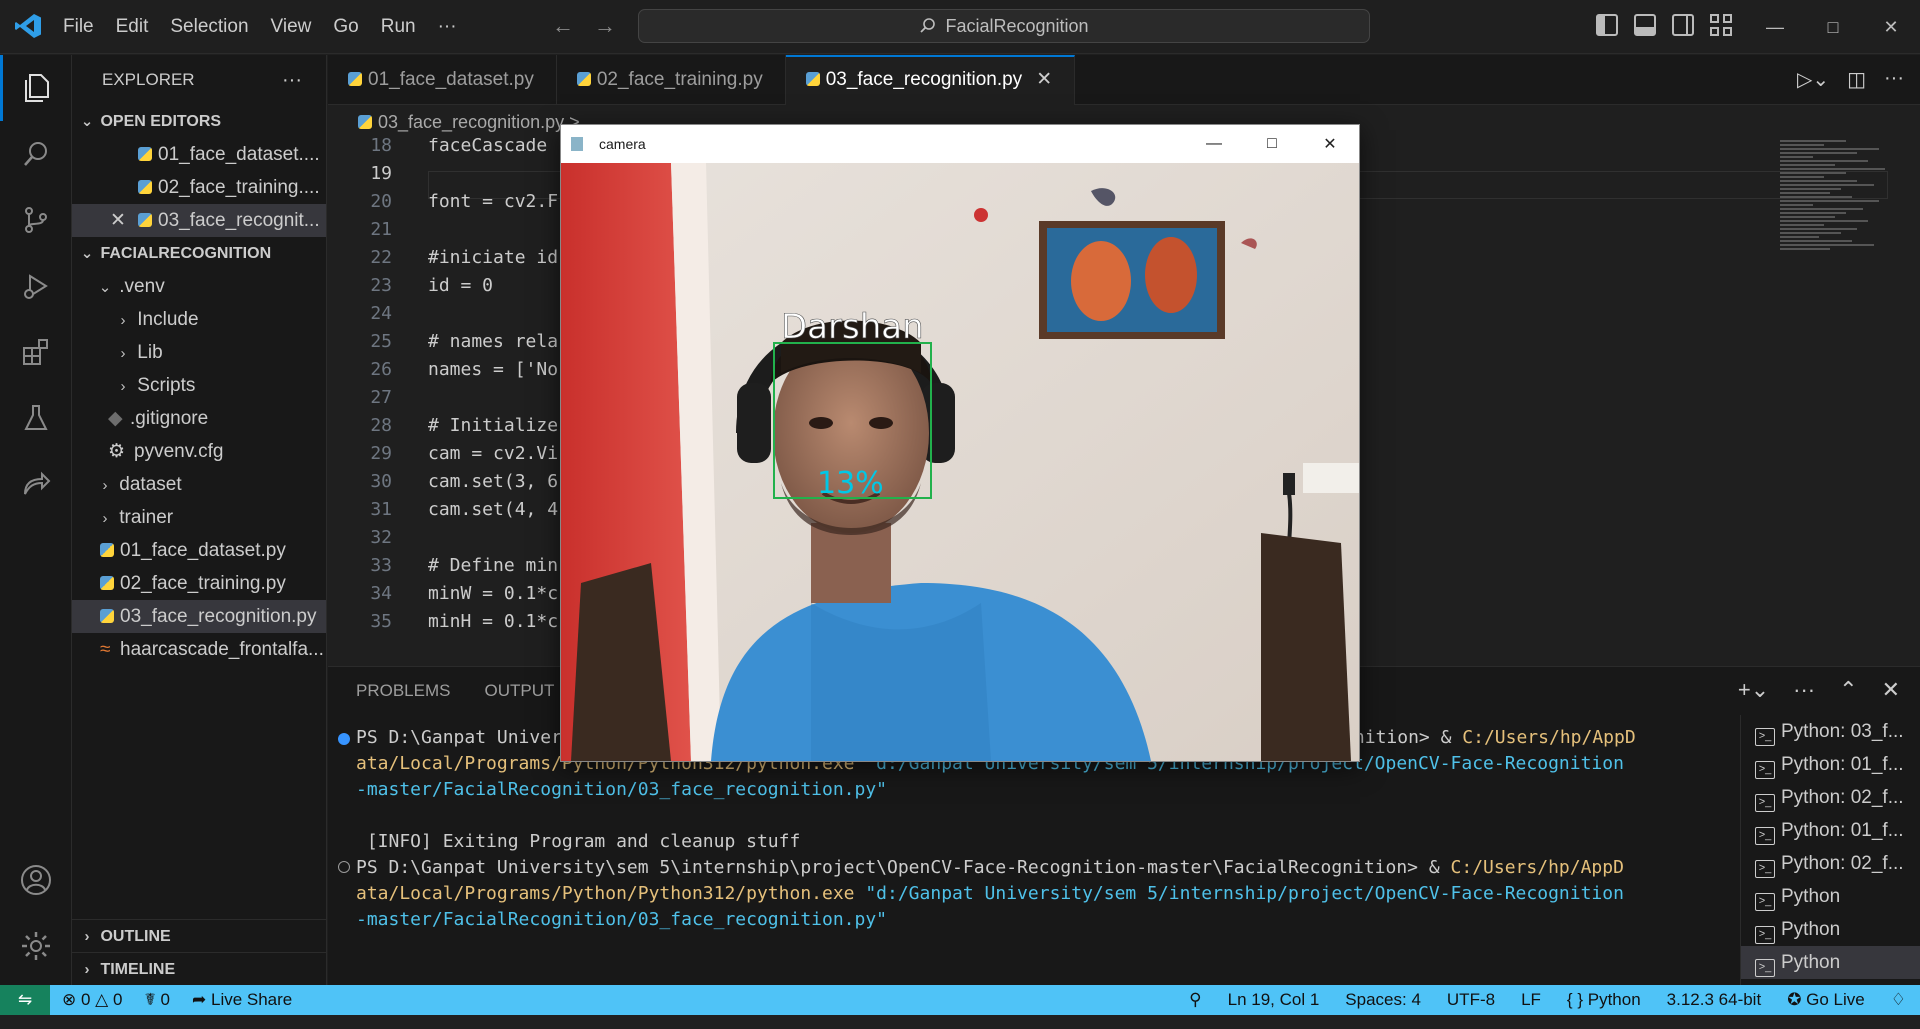 This screenshot has height=1029, width=1920. Describe the element at coordinates (671, 80) in the screenshot. I see `tab-face-training: 02_face_training.py` at that location.